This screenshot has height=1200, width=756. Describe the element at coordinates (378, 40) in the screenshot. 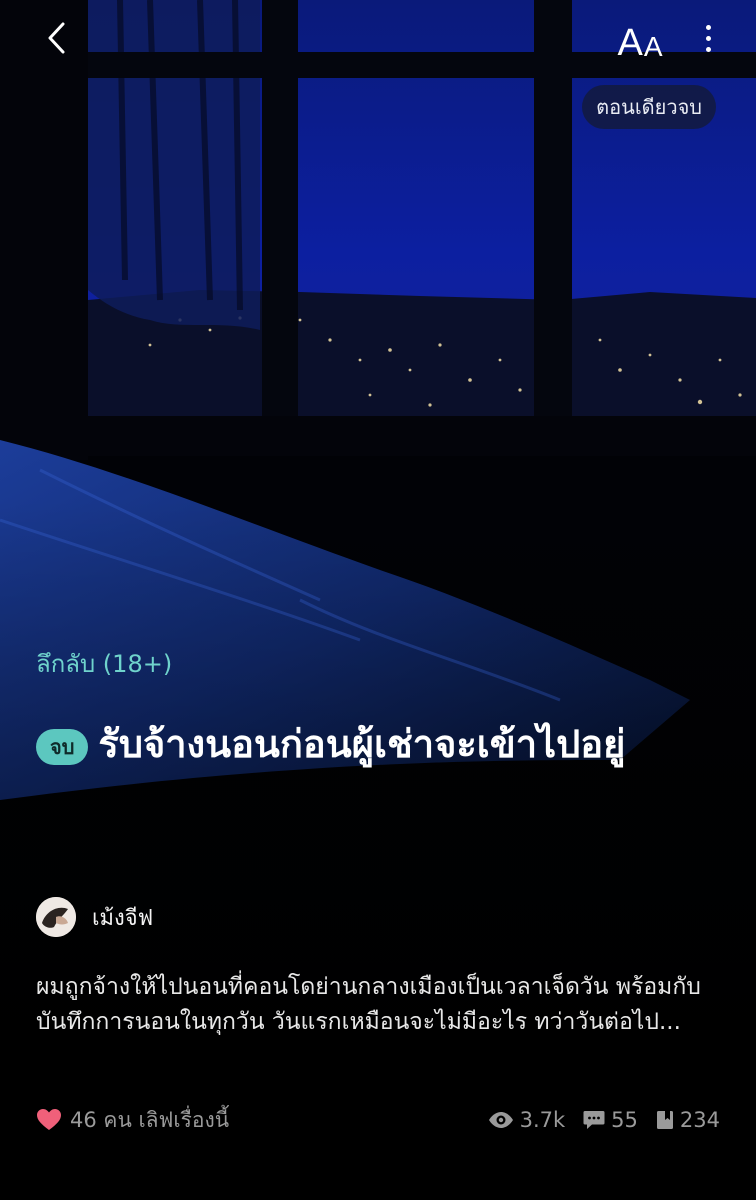

I see `top-bar: AA` at that location.